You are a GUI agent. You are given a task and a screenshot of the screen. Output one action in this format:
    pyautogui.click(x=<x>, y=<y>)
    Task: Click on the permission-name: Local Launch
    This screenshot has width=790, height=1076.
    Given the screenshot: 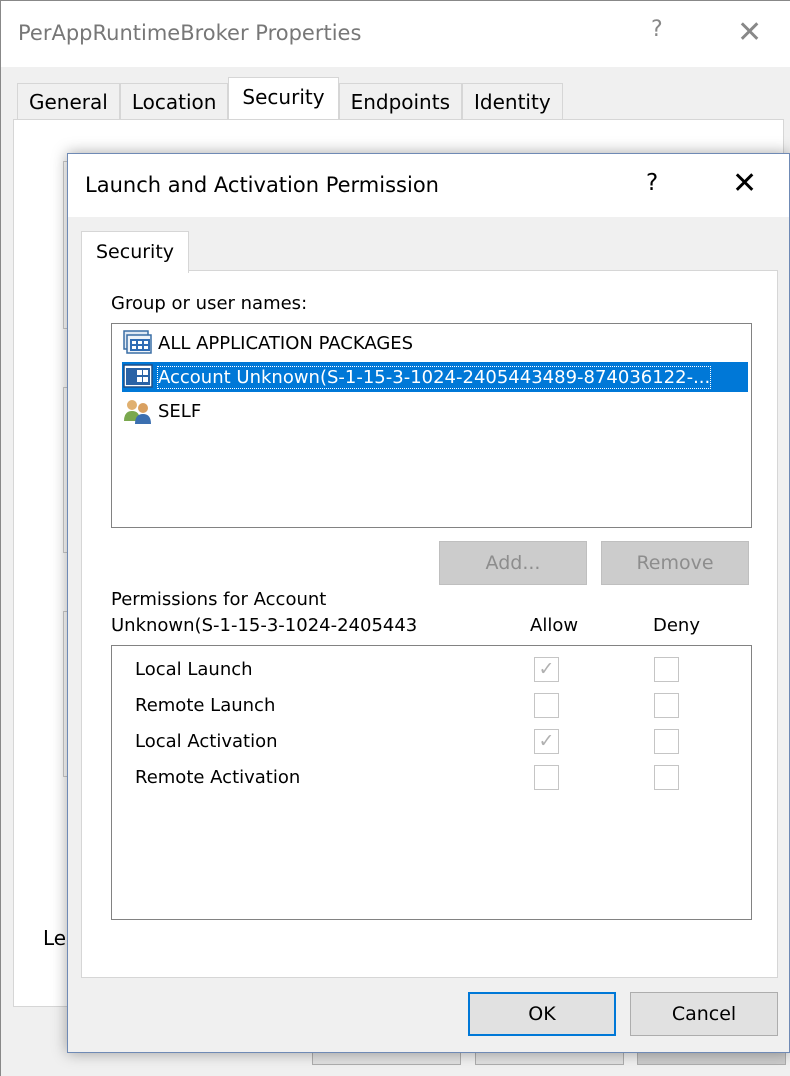 What is the action you would take?
    pyautogui.click(x=194, y=669)
    